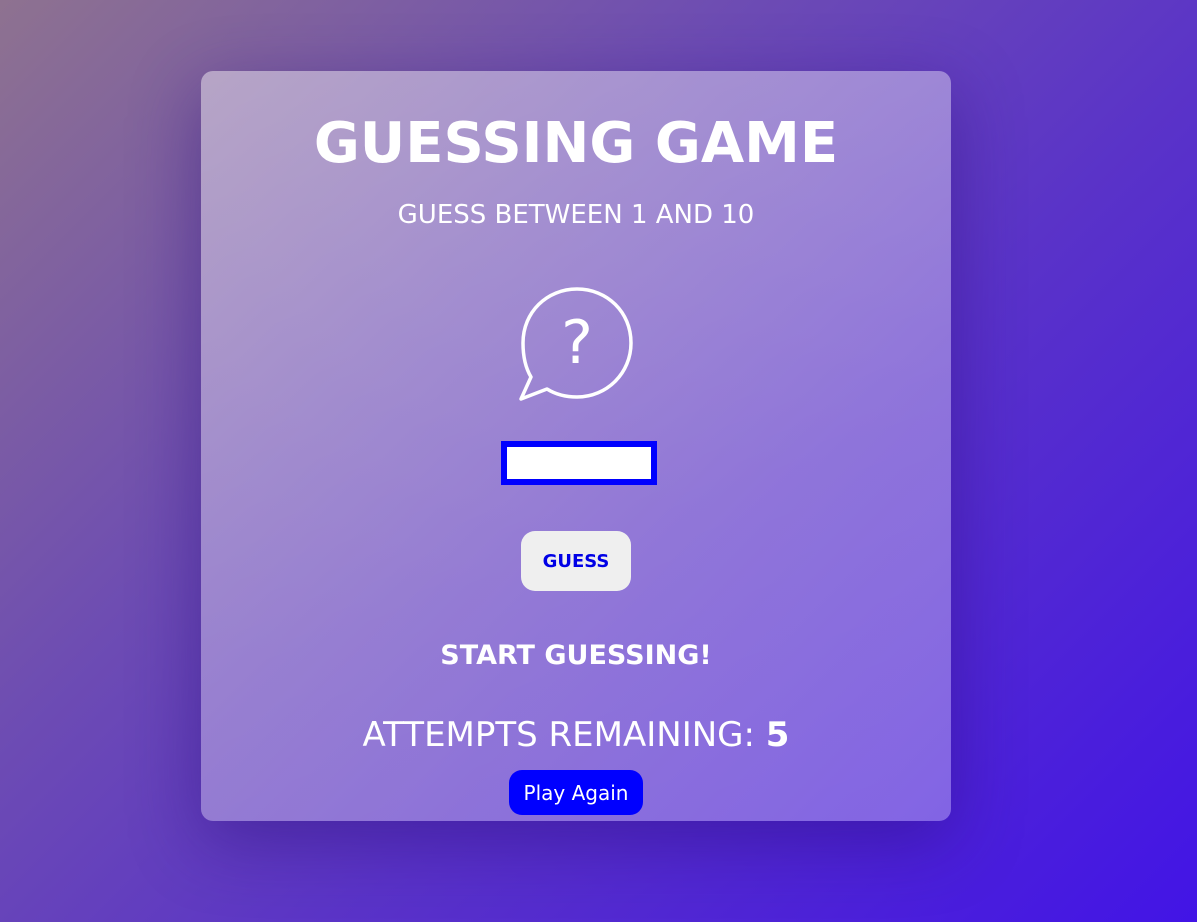 The height and width of the screenshot is (922, 1197). What do you see at coordinates (576, 561) in the screenshot?
I see `guess-button: GUESS` at bounding box center [576, 561].